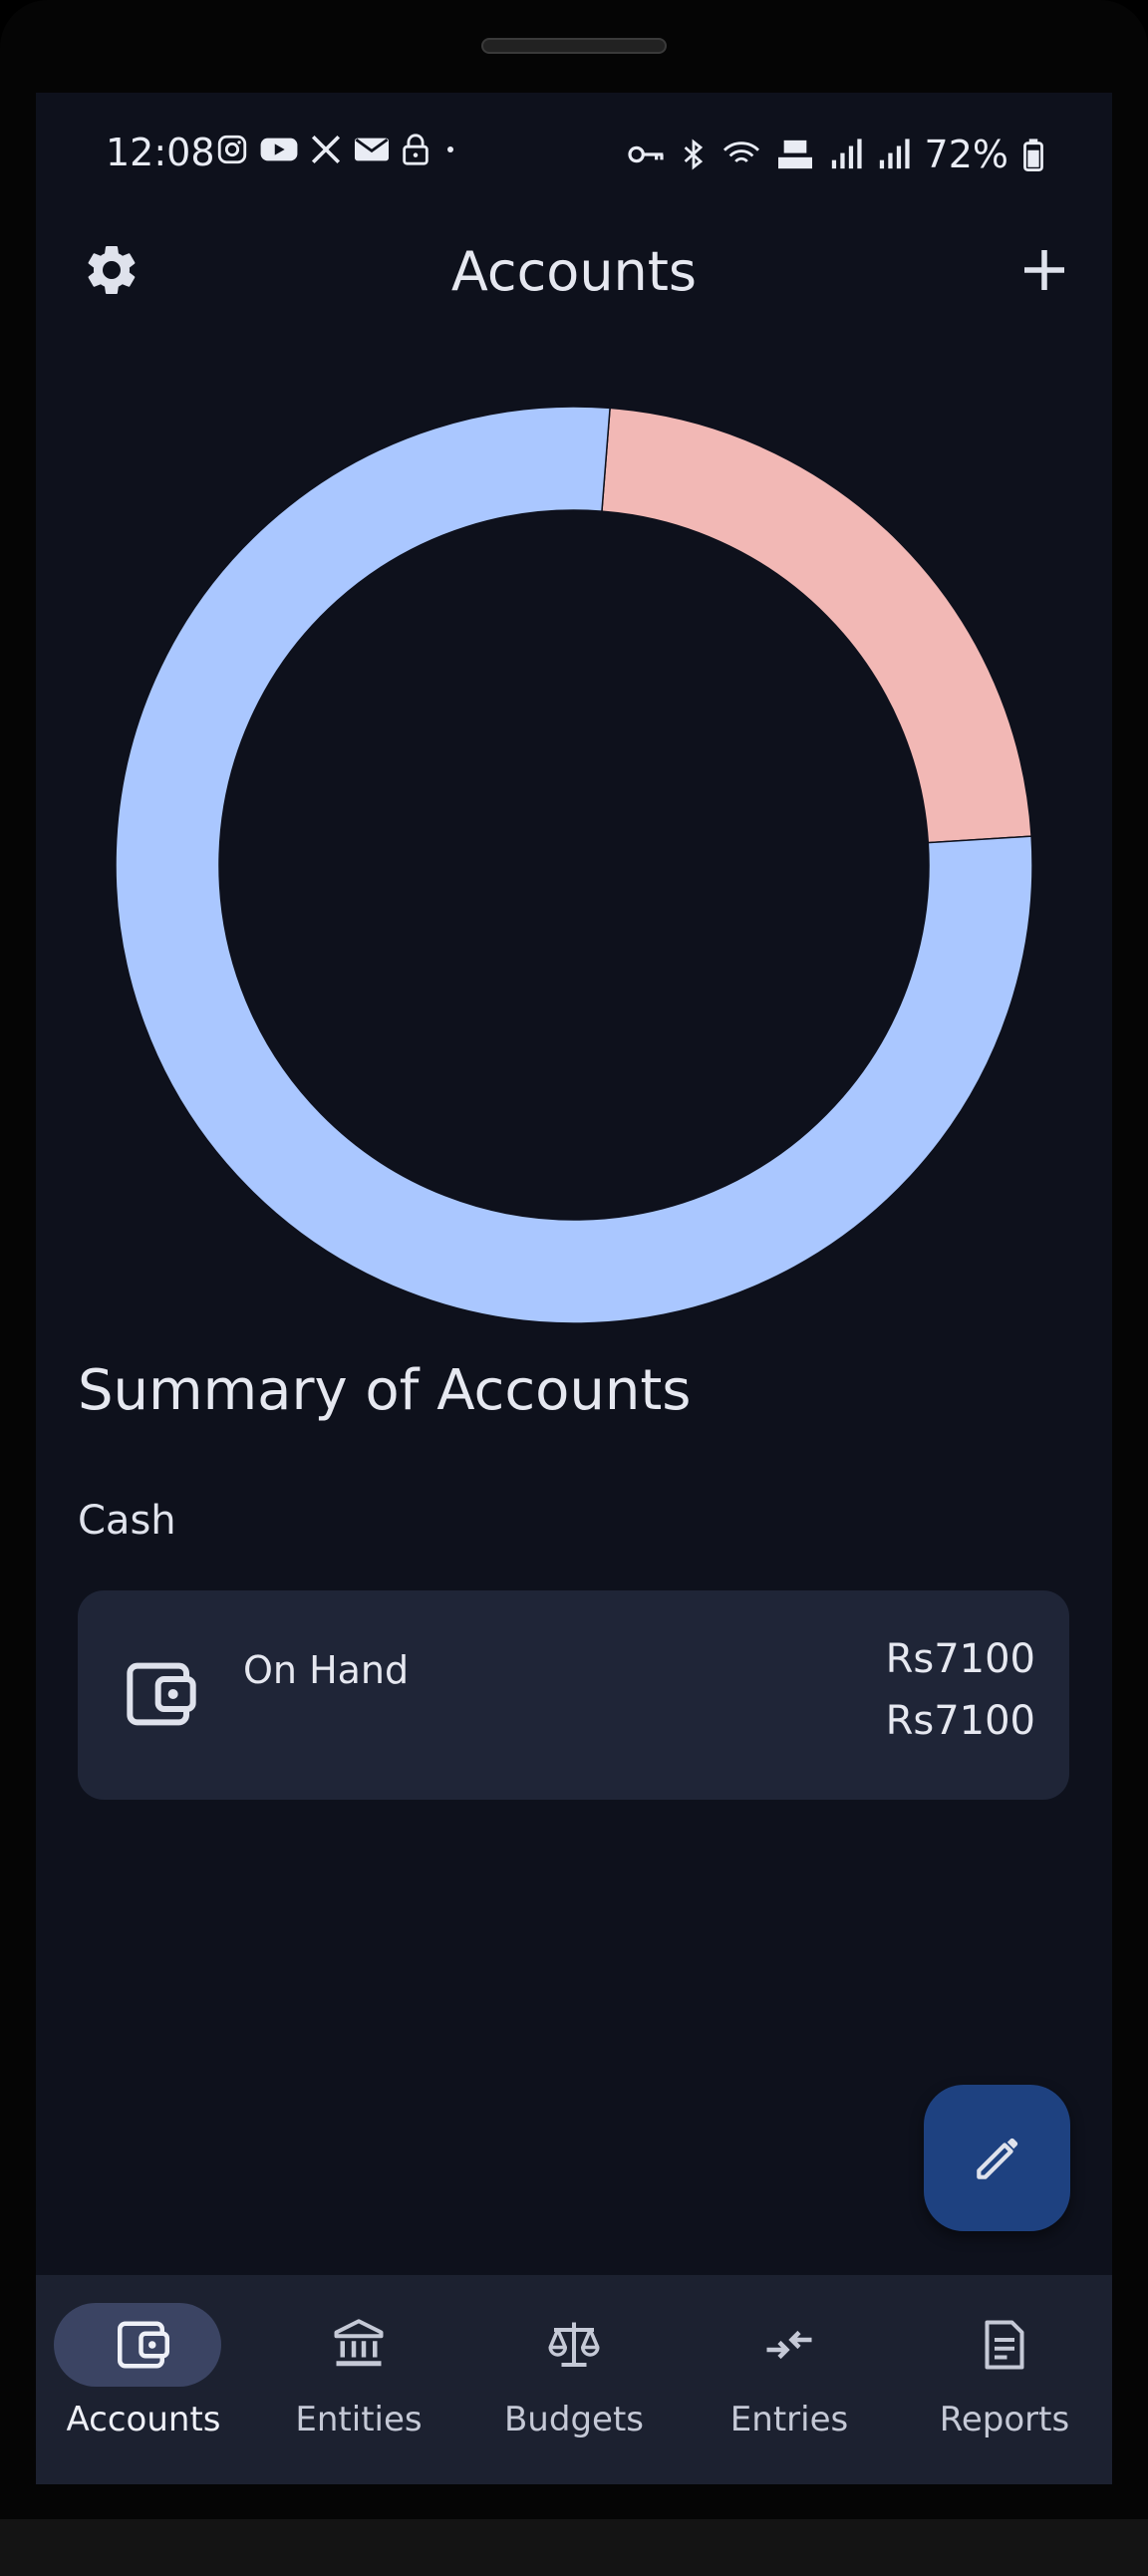 The width and height of the screenshot is (1148, 2576). What do you see at coordinates (794, 154) in the screenshot?
I see `lte-icon` at bounding box center [794, 154].